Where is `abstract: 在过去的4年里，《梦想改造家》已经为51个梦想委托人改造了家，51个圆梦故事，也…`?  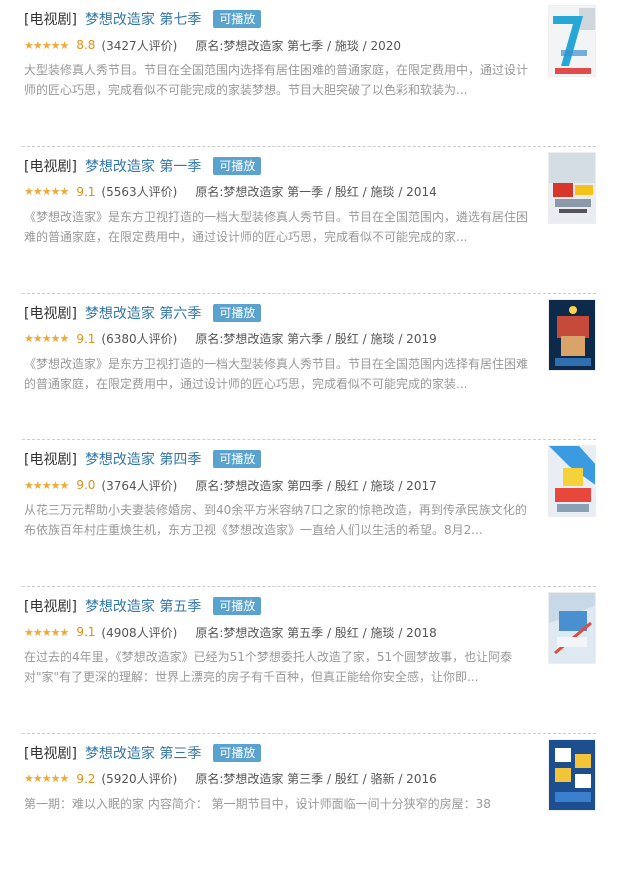
abstract: 在过去的4年里，《梦想改造家》已经为51个梦想委托人改造了家，51个圆梦故事，也… is located at coordinates (268, 667).